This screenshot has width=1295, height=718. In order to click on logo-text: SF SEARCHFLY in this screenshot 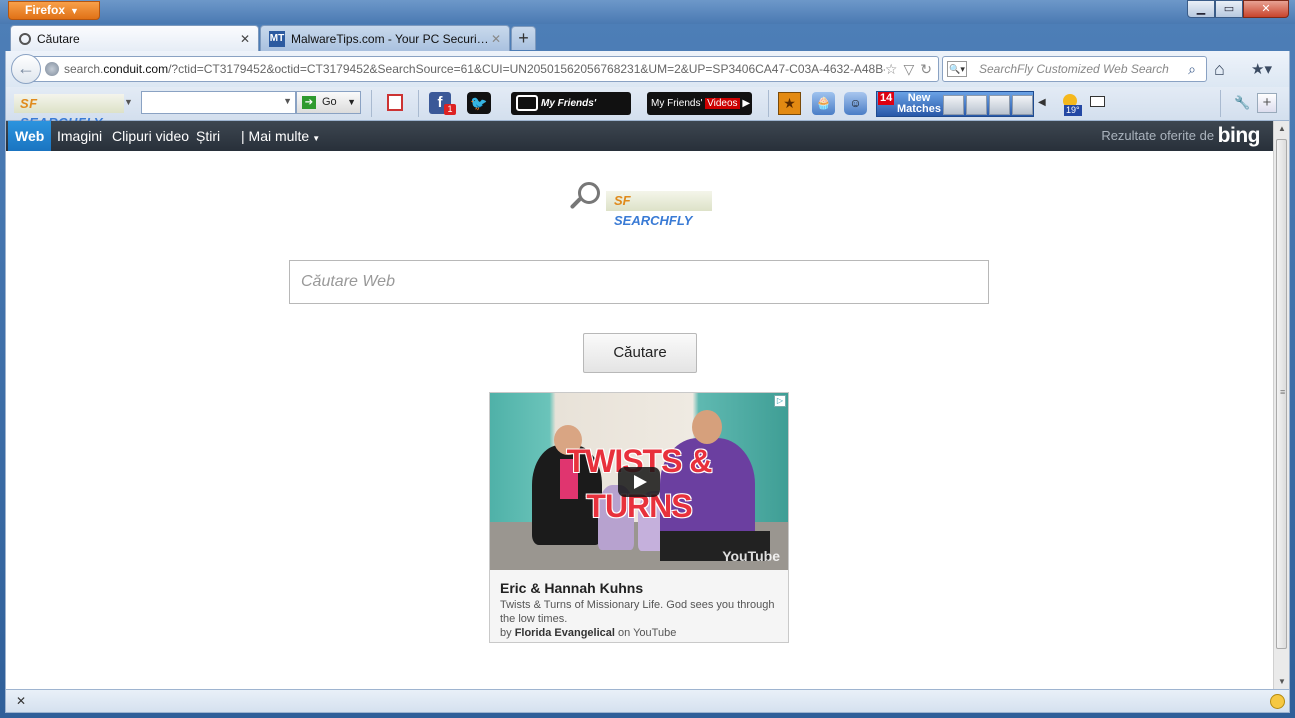, I will do `click(659, 209)`.